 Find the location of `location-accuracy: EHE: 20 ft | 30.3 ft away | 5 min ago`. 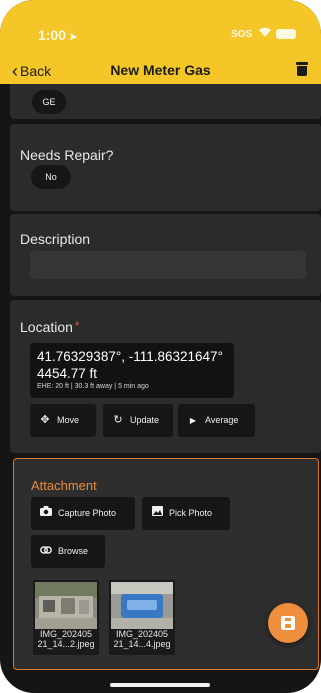

location-accuracy: EHE: 20 ft | 30.3 ft away | 5 min ago is located at coordinates (93, 386).